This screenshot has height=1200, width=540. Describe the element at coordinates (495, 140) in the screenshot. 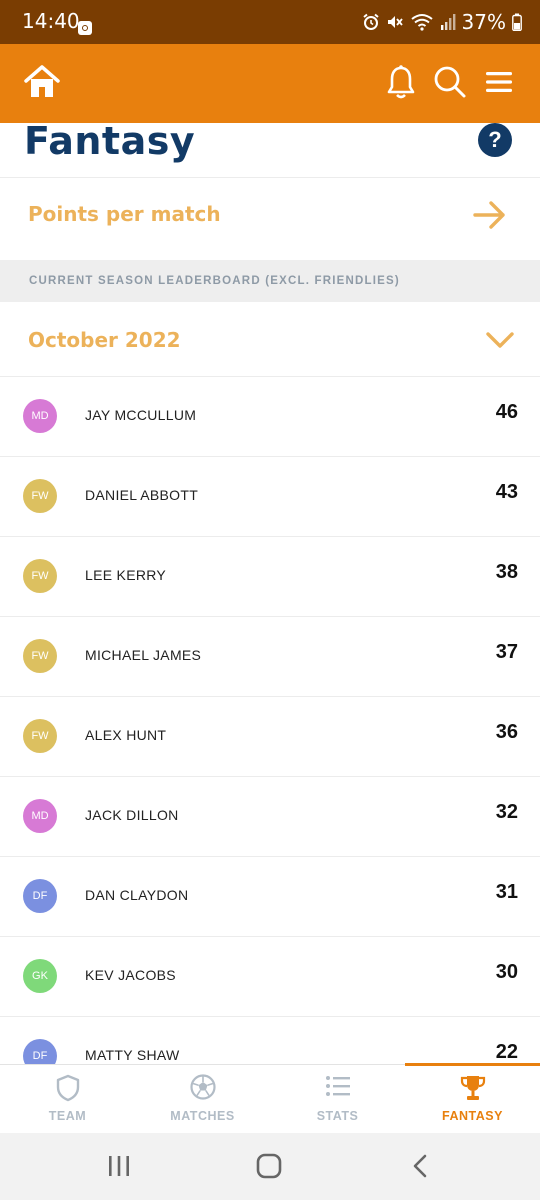

I see `help-button: ?` at that location.